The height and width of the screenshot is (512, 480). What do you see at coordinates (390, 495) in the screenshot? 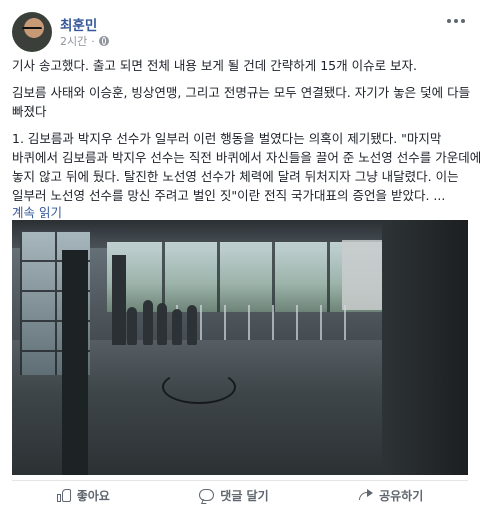
I see `share-button: 공유하기` at bounding box center [390, 495].